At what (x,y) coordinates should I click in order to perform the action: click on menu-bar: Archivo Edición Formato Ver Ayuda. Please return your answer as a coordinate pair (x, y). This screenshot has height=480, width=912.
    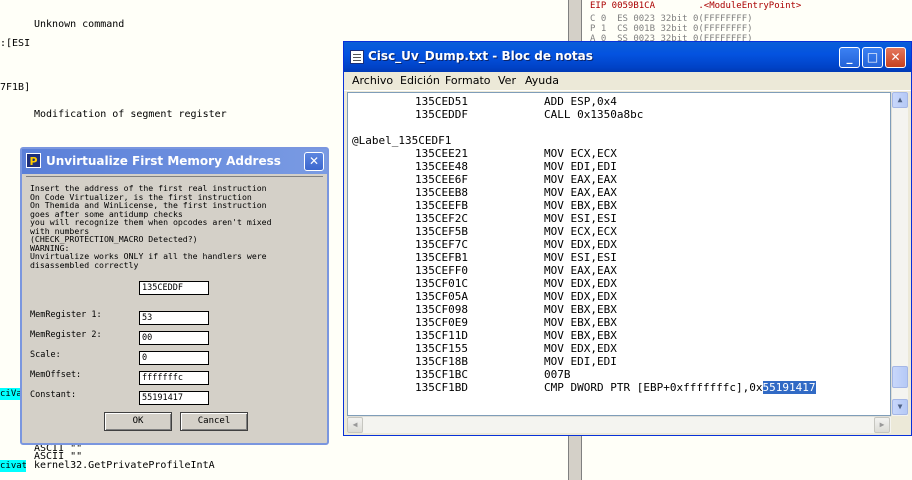
    Looking at the image, I should click on (627, 81).